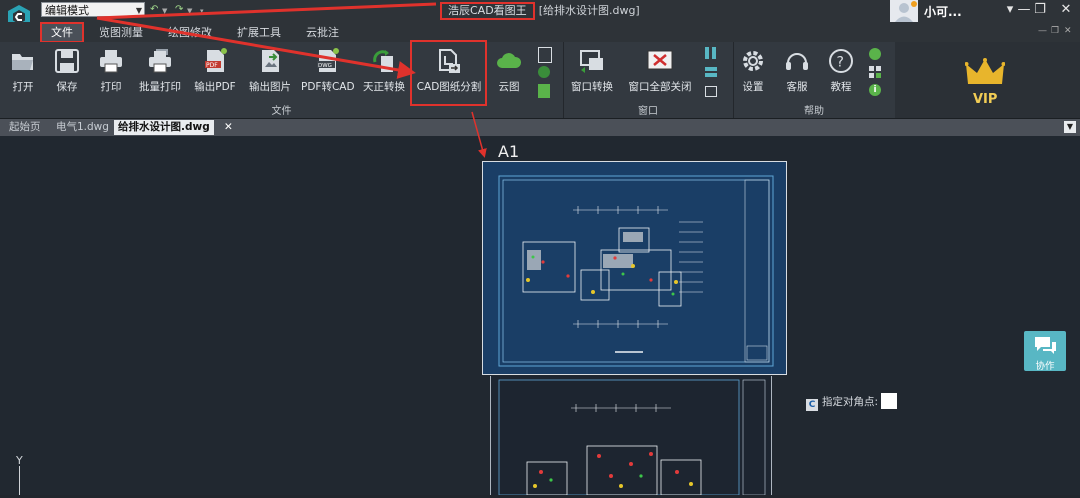 This screenshot has width=1080, height=498. What do you see at coordinates (291, 80) in the screenshot?
I see `annotation-arrows` at bounding box center [291, 80].